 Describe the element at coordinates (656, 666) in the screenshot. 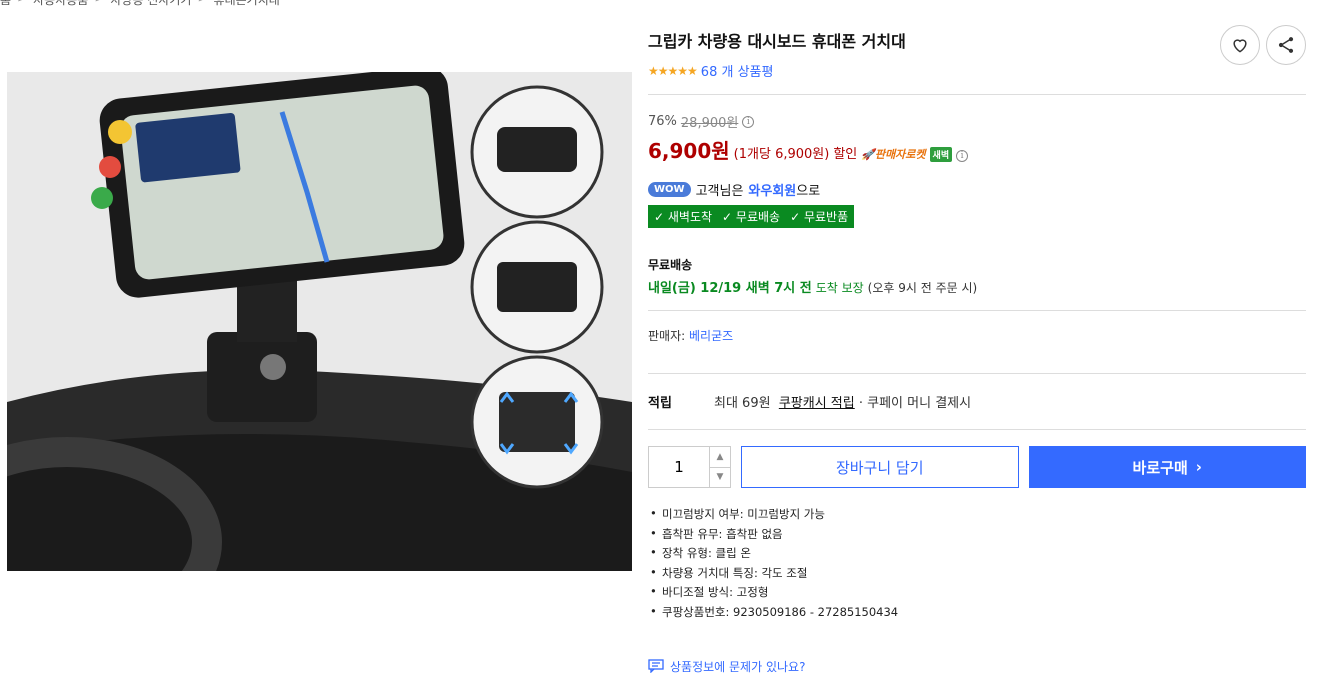

I see `message-icon` at that location.